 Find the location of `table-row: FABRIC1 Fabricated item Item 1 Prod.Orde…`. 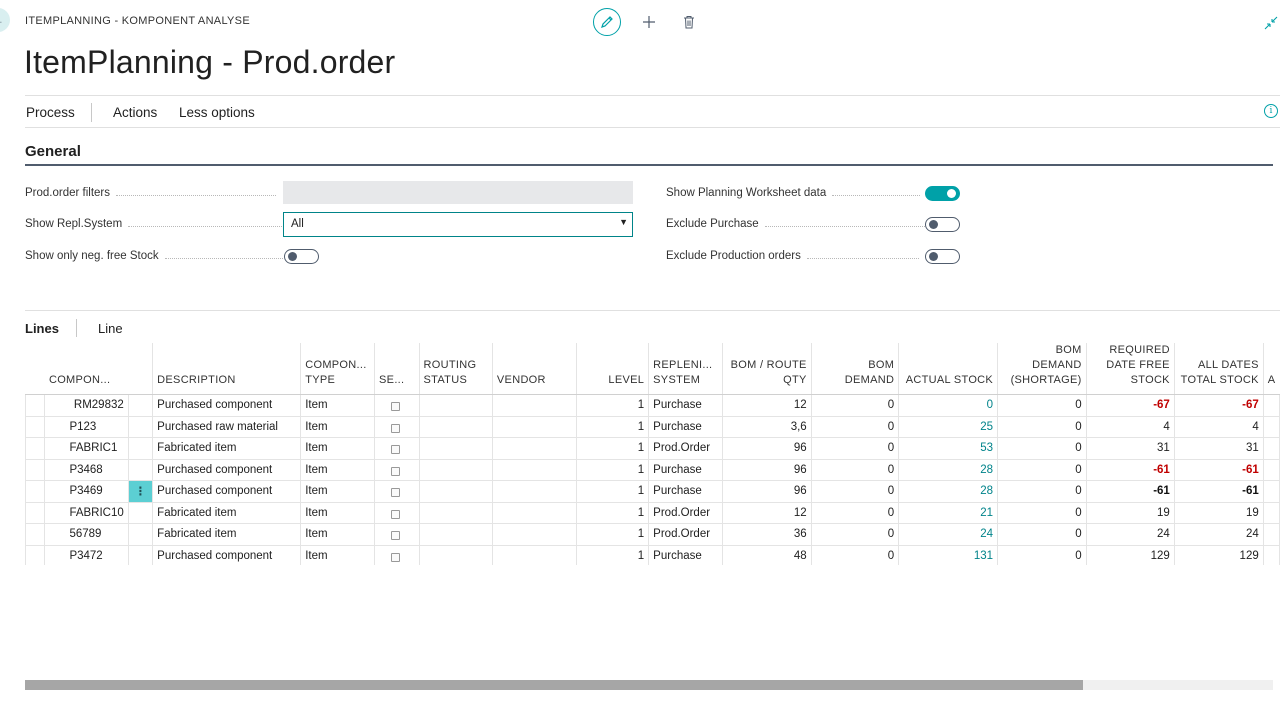

table-row: FABRIC1 Fabricated item Item 1 Prod.Orde… is located at coordinates (652, 448).